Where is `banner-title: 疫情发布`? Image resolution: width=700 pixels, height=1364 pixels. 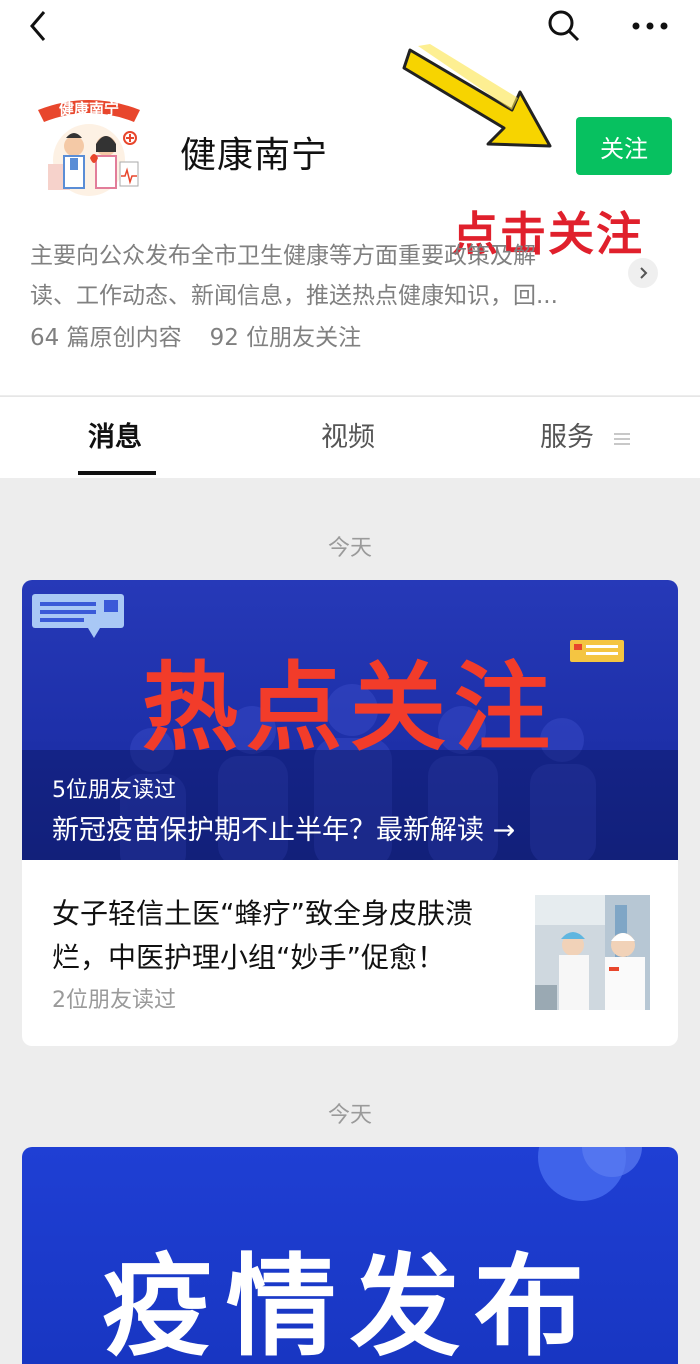 banner-title: 疫情发布 is located at coordinates (350, 1303).